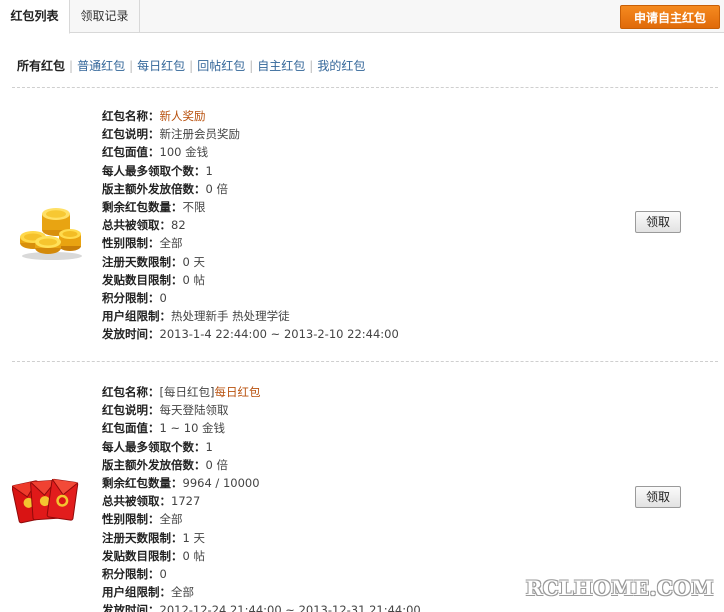 This screenshot has width=724, height=612. Describe the element at coordinates (200, 134) in the screenshot. I see `field-value: 新注册会员奖励` at that location.